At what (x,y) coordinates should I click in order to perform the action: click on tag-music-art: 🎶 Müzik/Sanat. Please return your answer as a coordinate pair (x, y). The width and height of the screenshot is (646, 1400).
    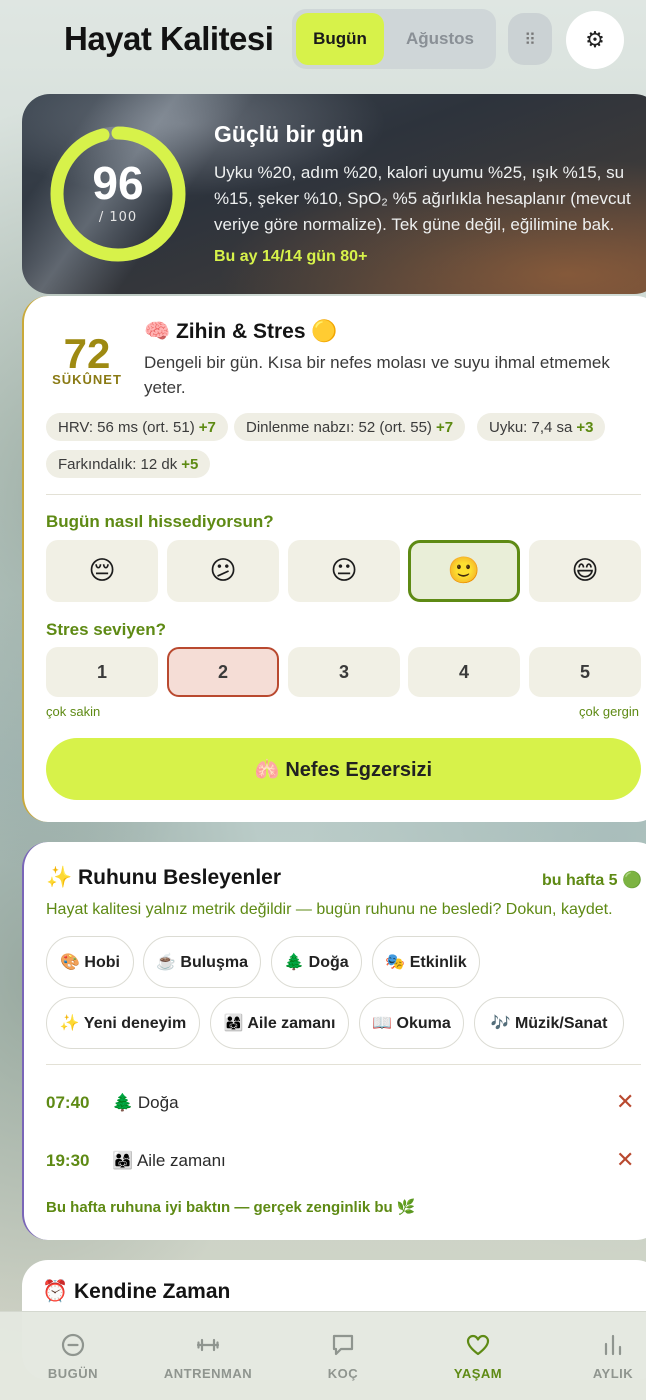
    Looking at the image, I should click on (549, 1023).